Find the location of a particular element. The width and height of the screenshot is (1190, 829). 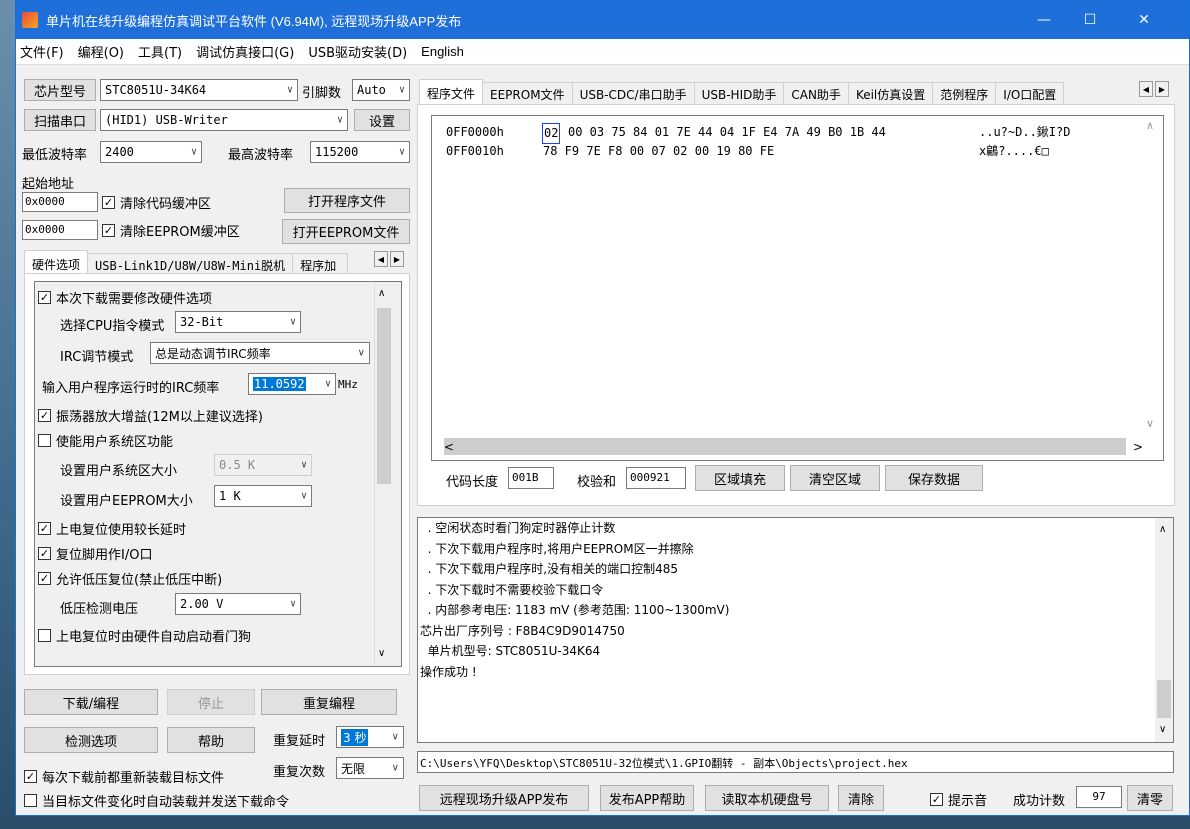

tab-usb-hid: USB-HID助手 is located at coordinates (739, 94).